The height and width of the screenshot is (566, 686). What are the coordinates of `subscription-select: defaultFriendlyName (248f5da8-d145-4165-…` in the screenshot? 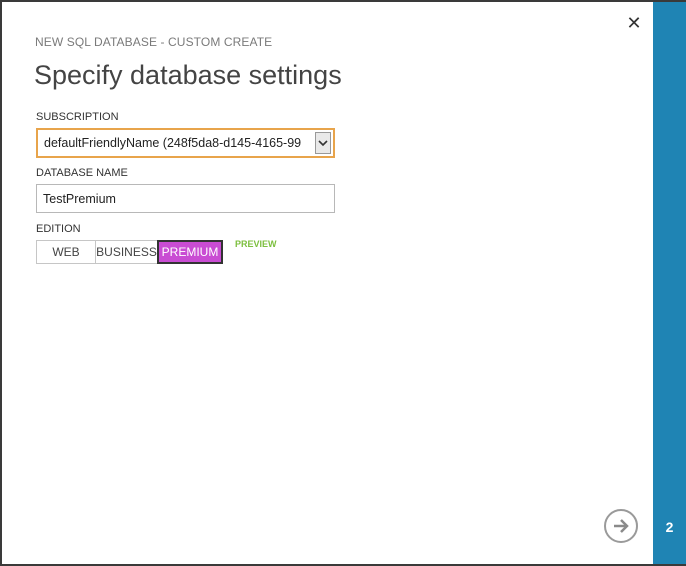 It's located at (185, 143).